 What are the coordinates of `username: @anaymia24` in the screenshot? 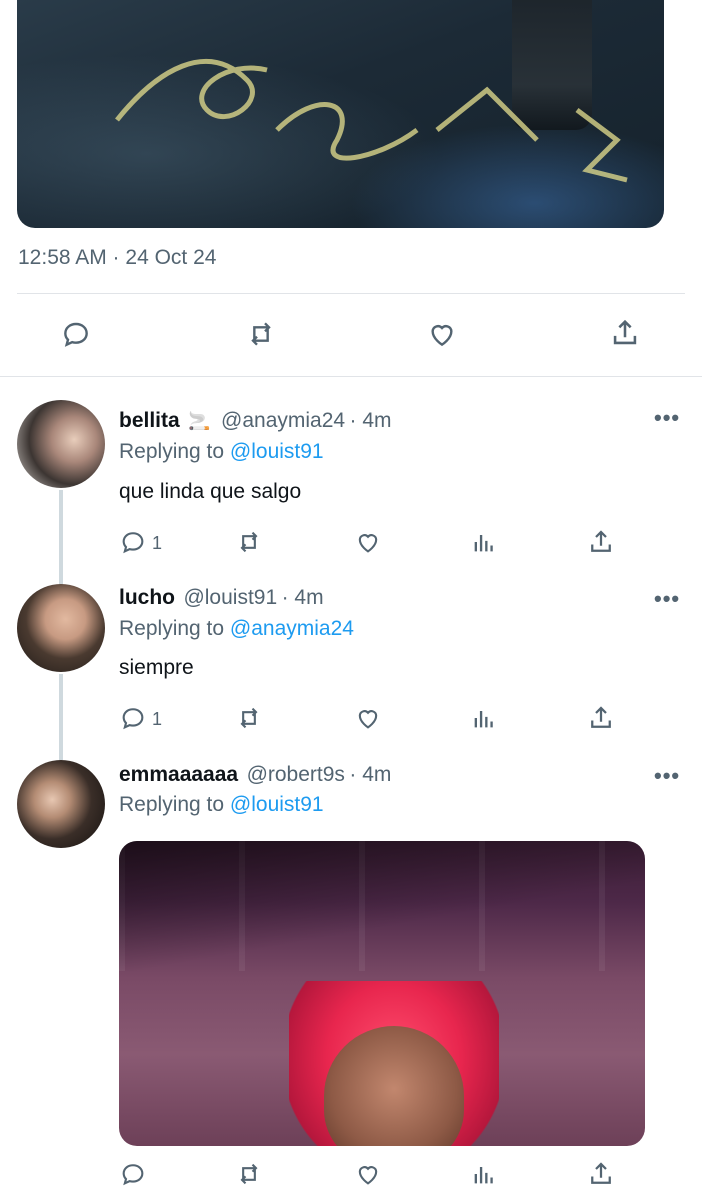 It's located at (283, 420).